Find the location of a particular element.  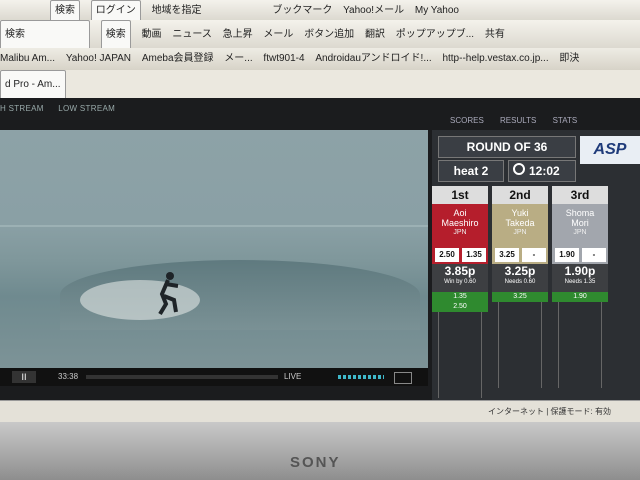

horizon-line is located at coordinates (214, 226).